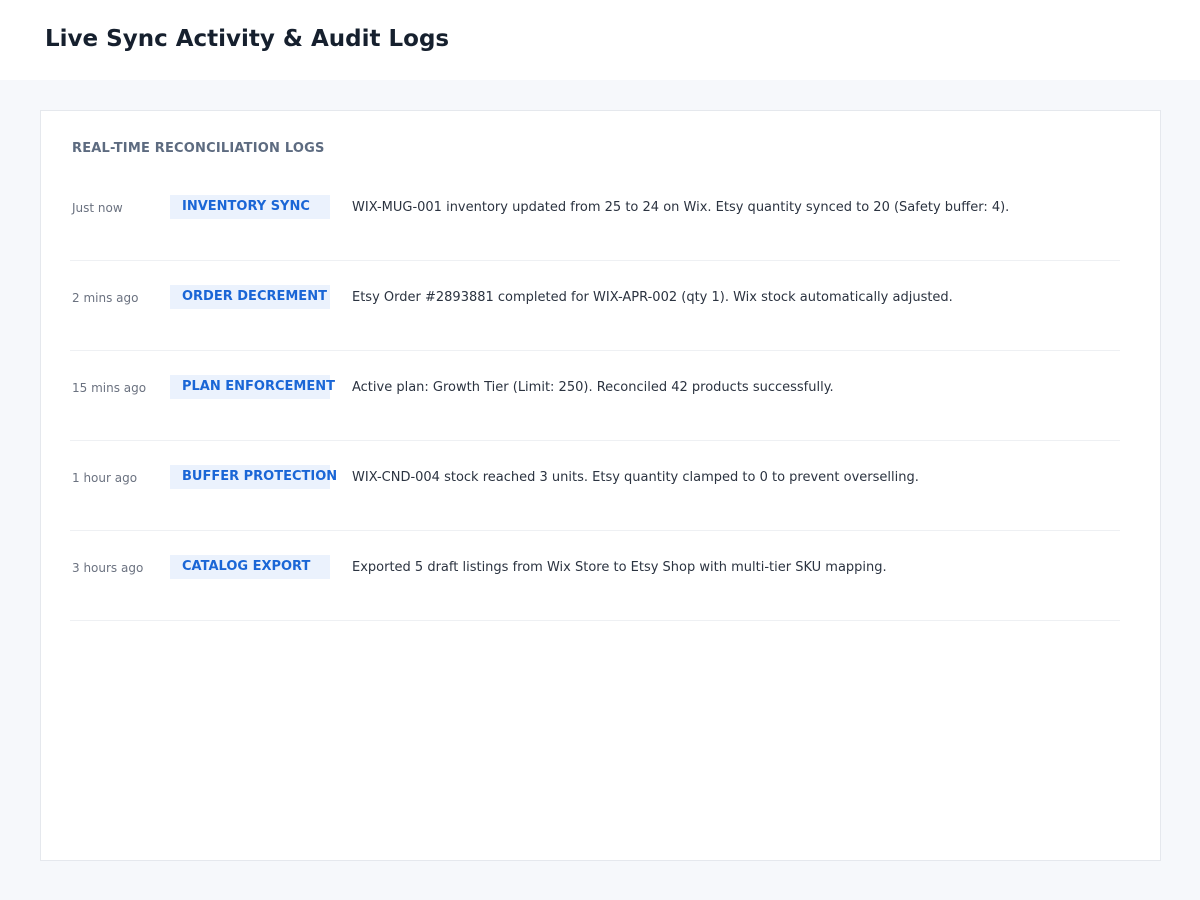 The width and height of the screenshot is (1200, 900). I want to click on log-type-badge: BUFFER PROTECTION, so click(253, 477).